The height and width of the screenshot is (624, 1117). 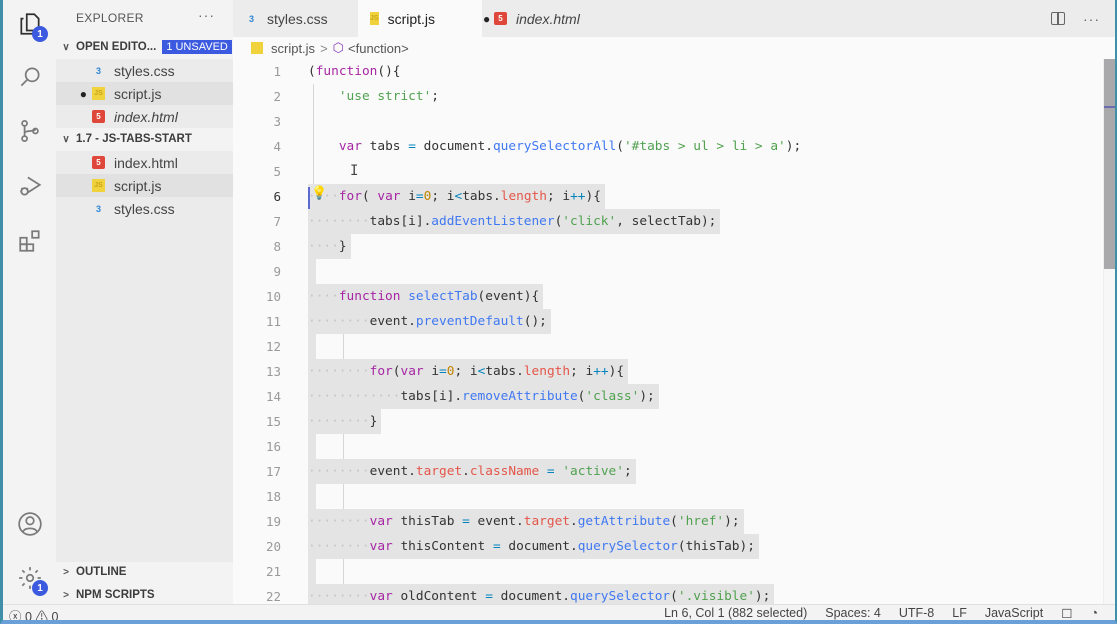 What do you see at coordinates (144, 595) in the screenshot?
I see `npm-scripts-header: > NPM SCRIPTS` at bounding box center [144, 595].